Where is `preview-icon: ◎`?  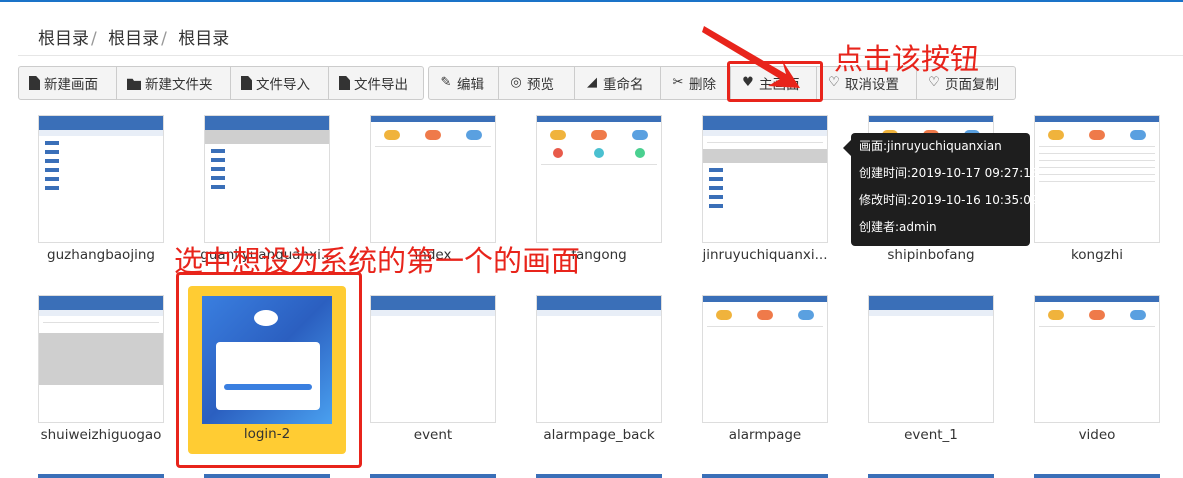
preview-icon: ◎ is located at coordinates (516, 82).